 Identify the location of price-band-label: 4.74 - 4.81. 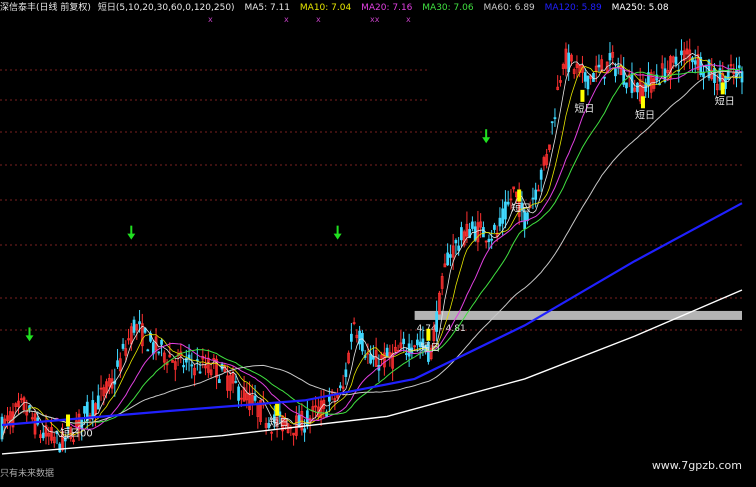
(441, 329).